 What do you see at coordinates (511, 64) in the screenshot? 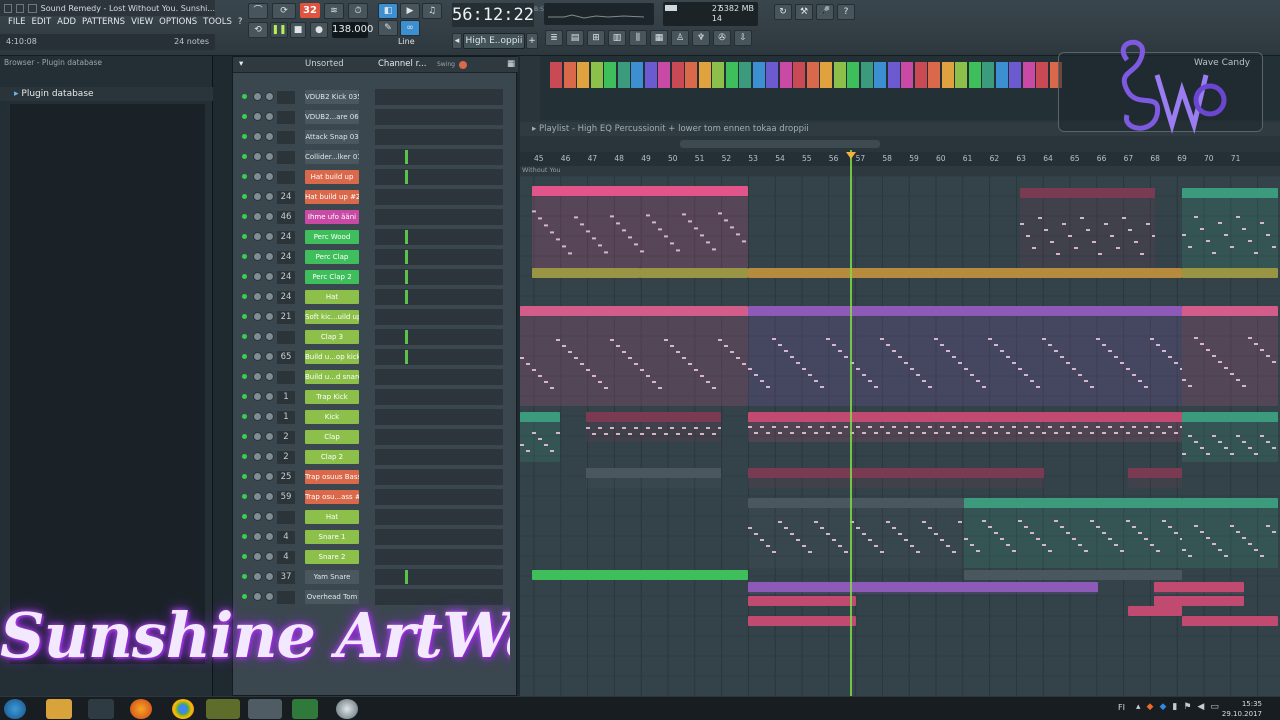
I see `rack-menu-icon: ▦` at bounding box center [511, 64].